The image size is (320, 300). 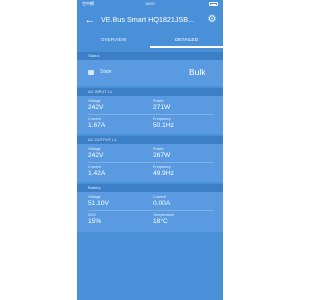 I want to click on ac-output-current: Current 1.42A, so click(x=97, y=171).